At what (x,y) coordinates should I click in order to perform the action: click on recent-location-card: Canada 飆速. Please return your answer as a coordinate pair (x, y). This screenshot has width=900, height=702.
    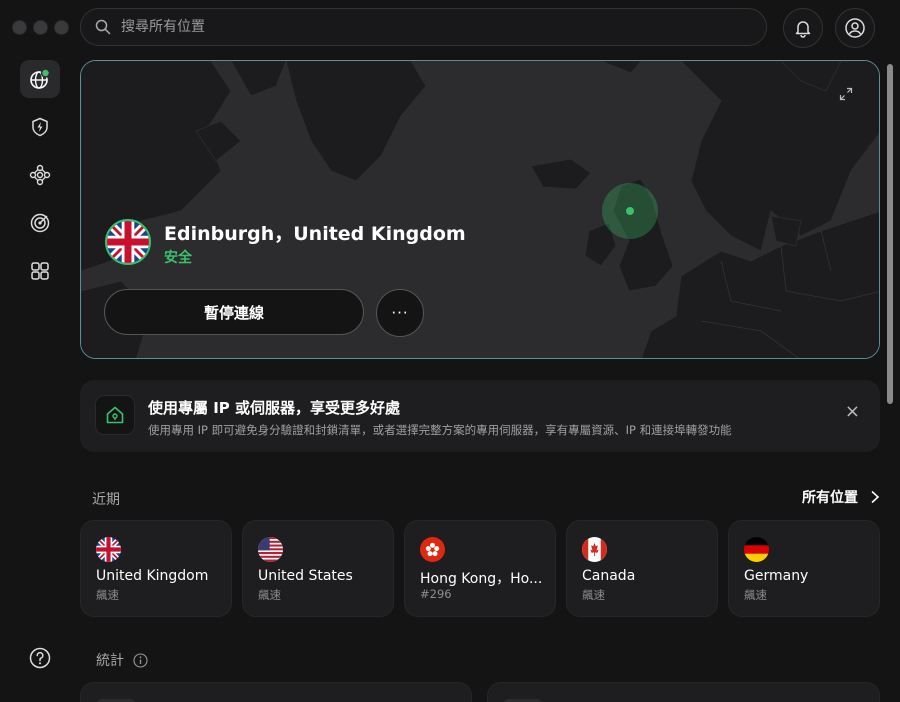
    Looking at the image, I should click on (642, 568).